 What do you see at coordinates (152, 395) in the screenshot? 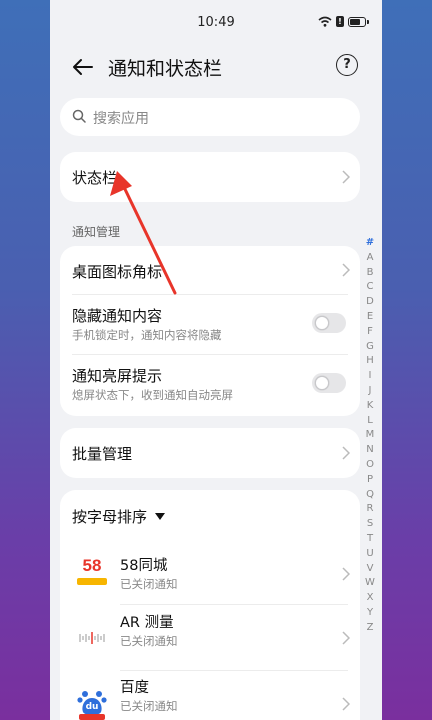
I see `wake-screen-desc: 熄屏状态下，收到通知自动亮屏` at bounding box center [152, 395].